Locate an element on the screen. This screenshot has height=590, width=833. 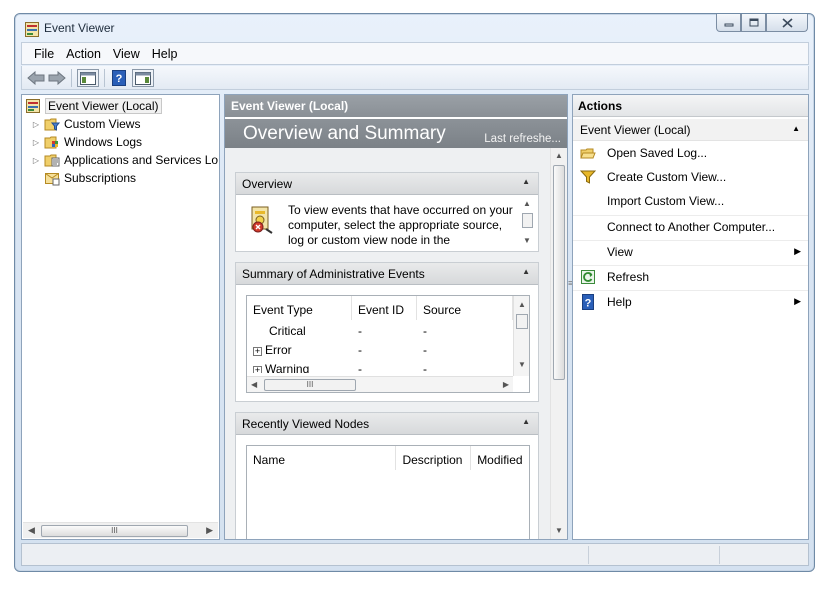
window-title: Event Viewer is located at coordinates (79, 28).